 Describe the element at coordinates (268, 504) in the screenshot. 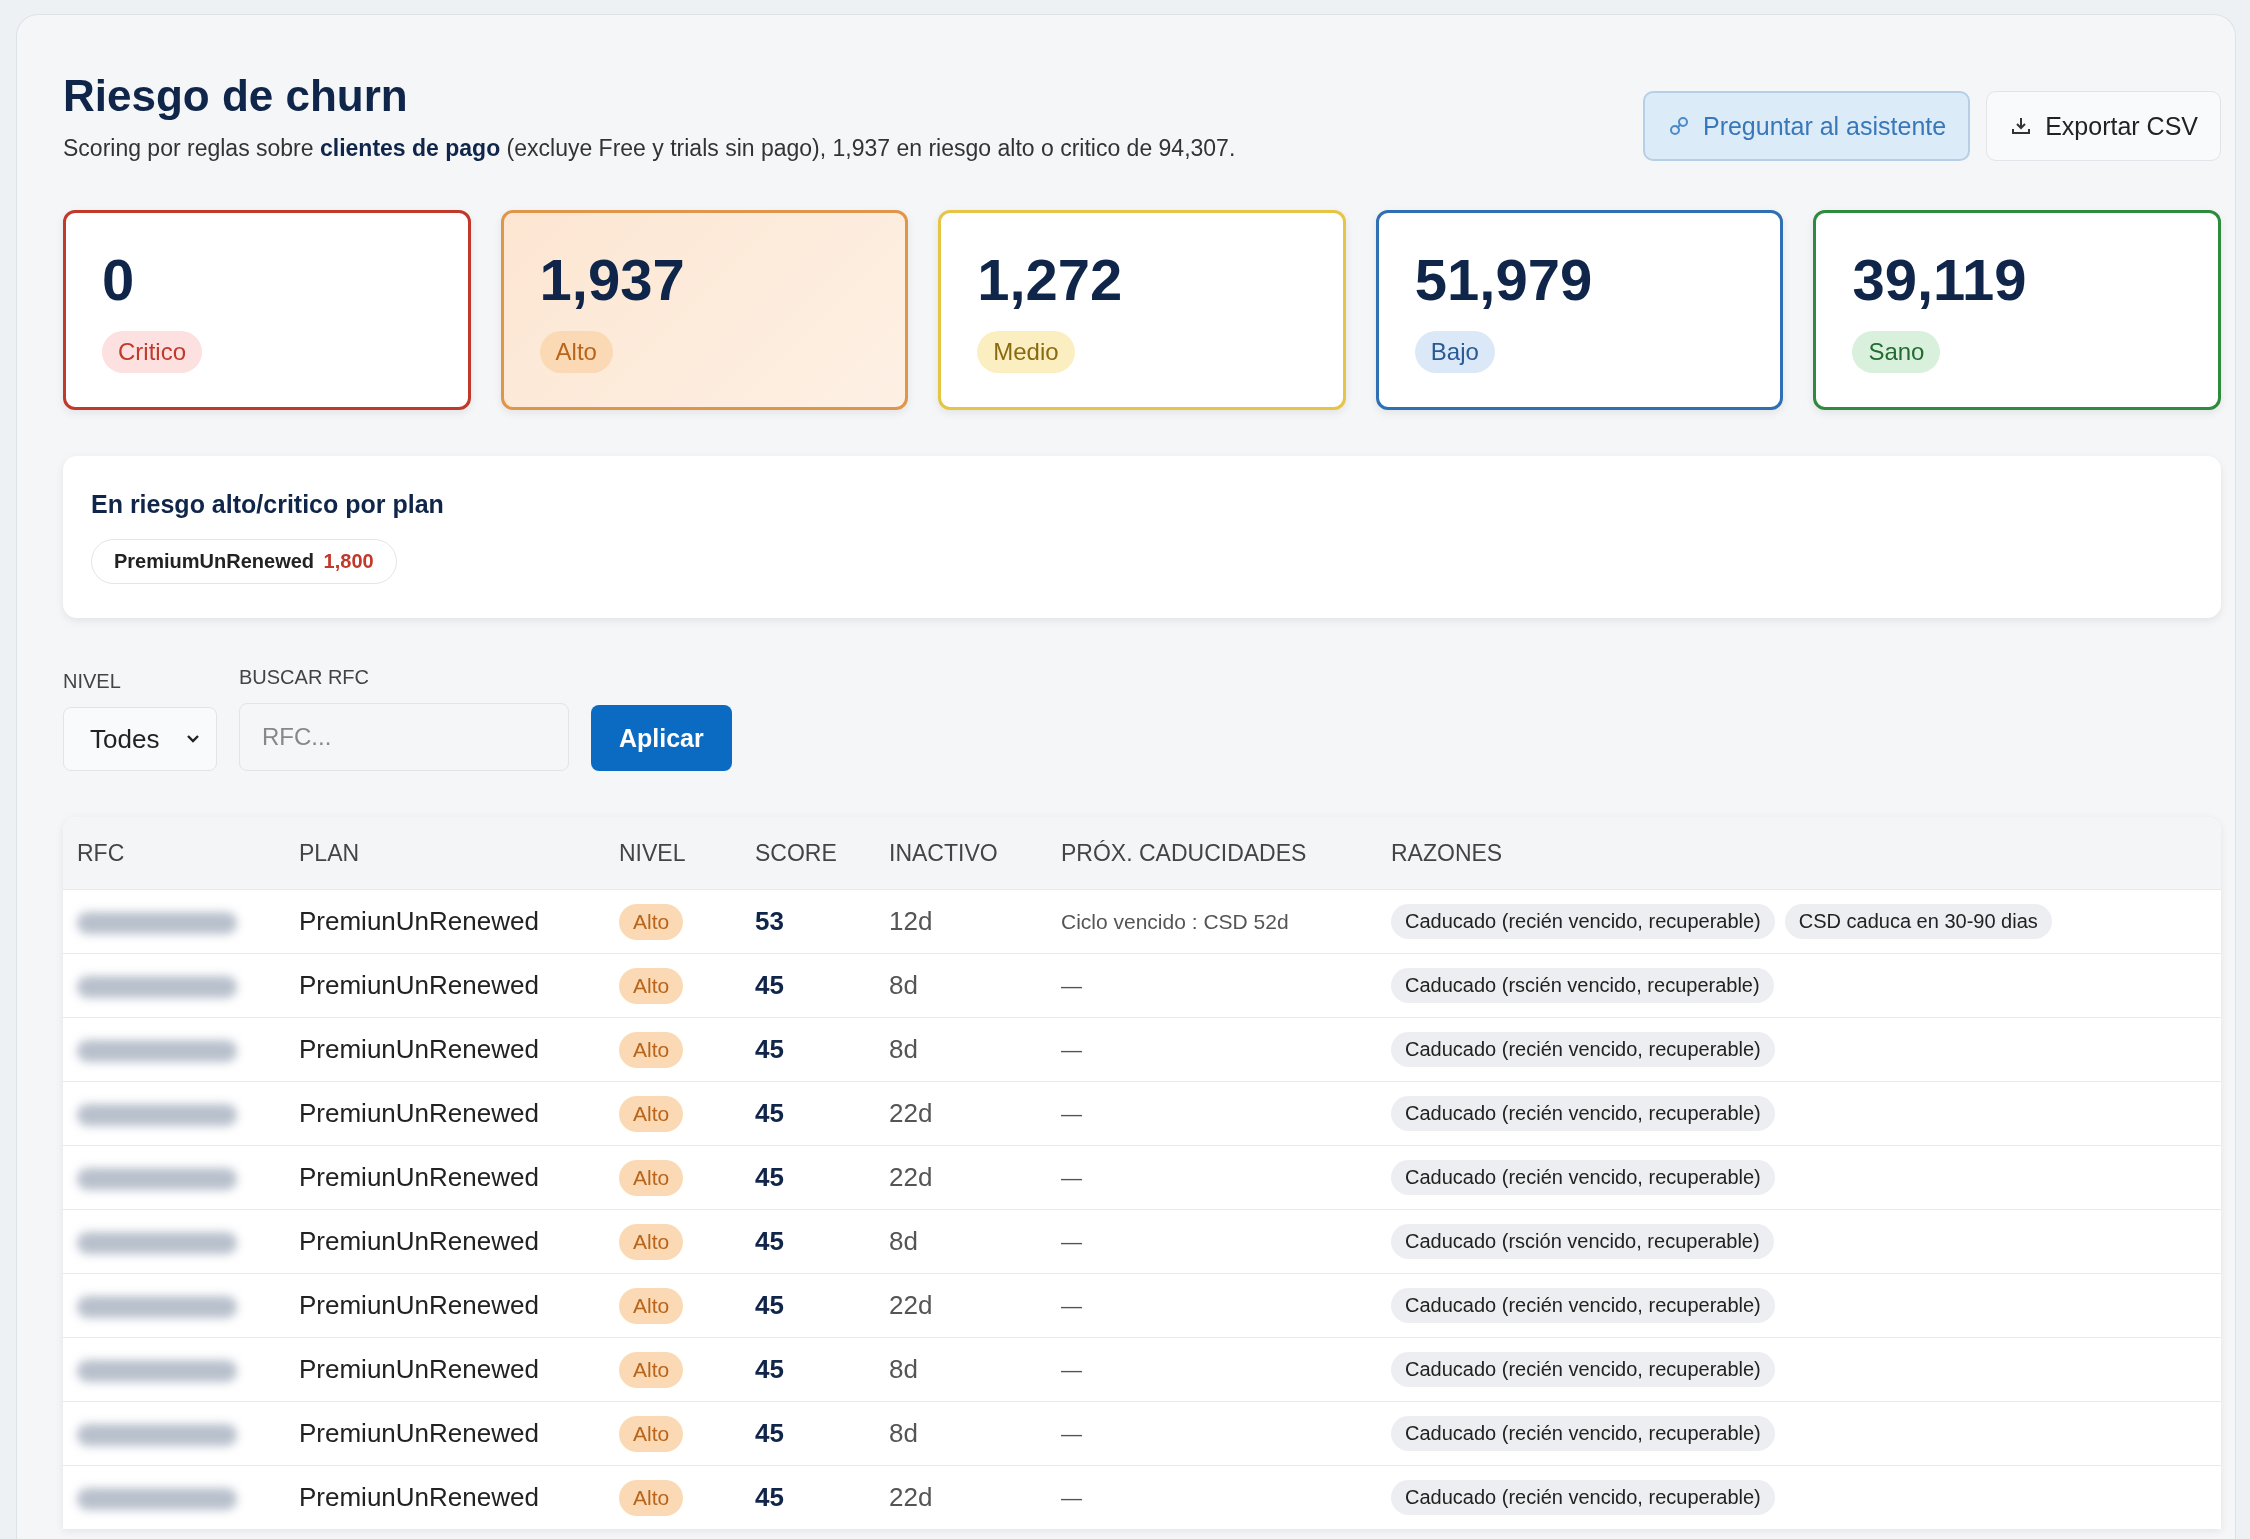

I see `section-title: En riesgo alto/critico por plan` at that location.